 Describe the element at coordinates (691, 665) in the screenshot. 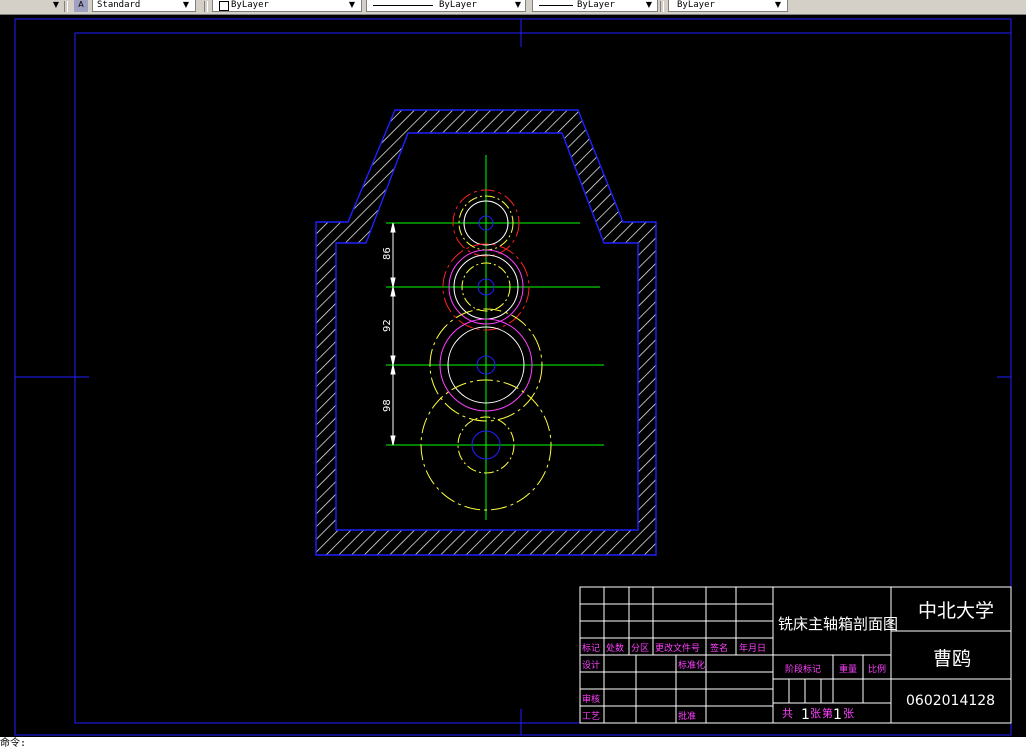

I see `label-standardization: 标准化` at that location.